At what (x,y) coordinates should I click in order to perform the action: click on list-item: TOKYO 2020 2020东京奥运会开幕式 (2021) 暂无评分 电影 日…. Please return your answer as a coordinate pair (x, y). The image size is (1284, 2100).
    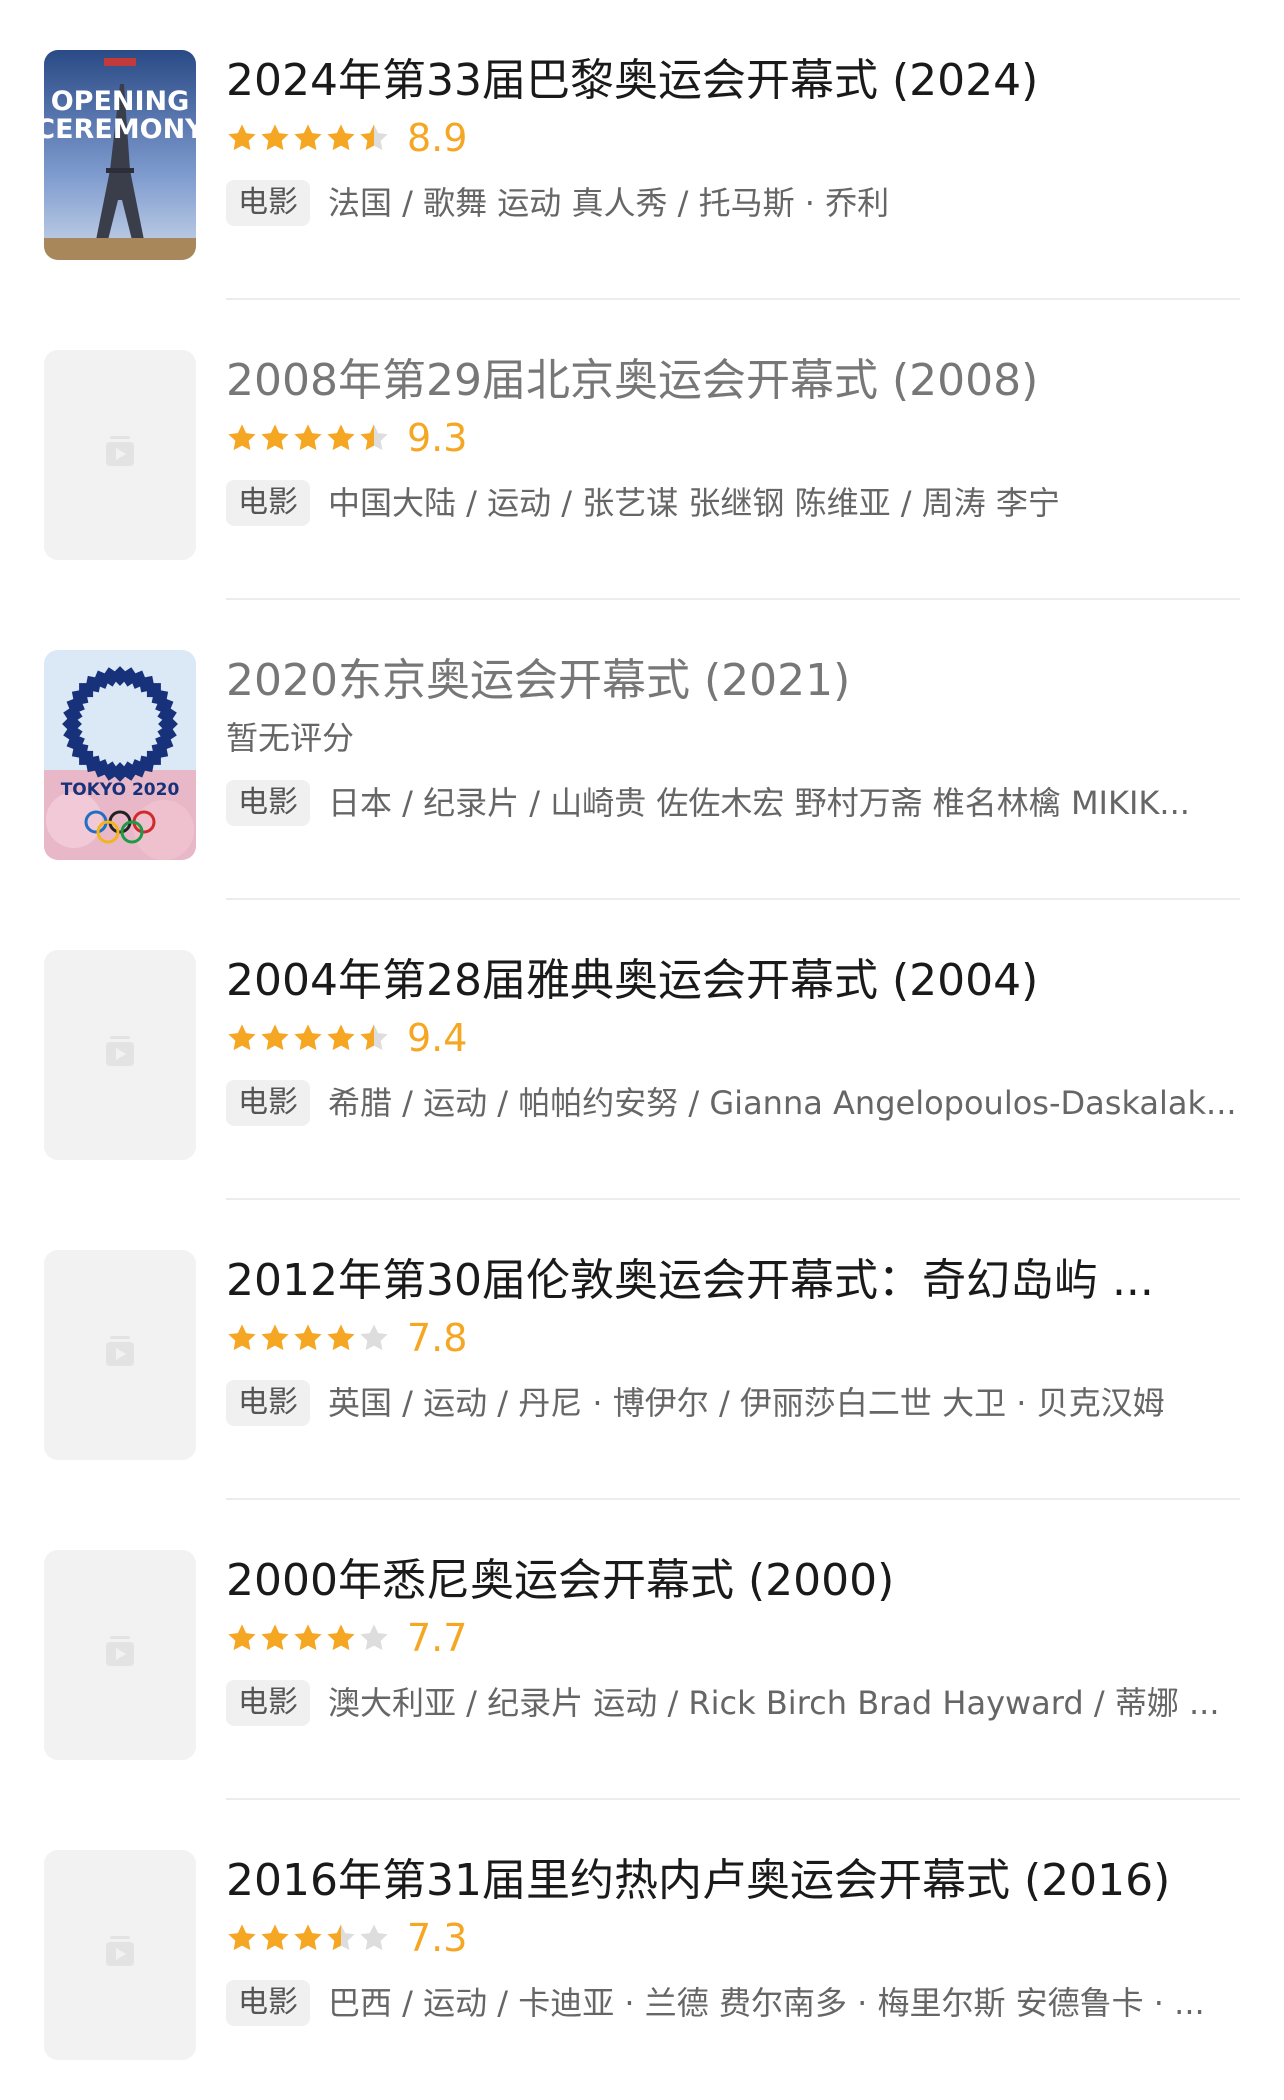
    Looking at the image, I should click on (642, 750).